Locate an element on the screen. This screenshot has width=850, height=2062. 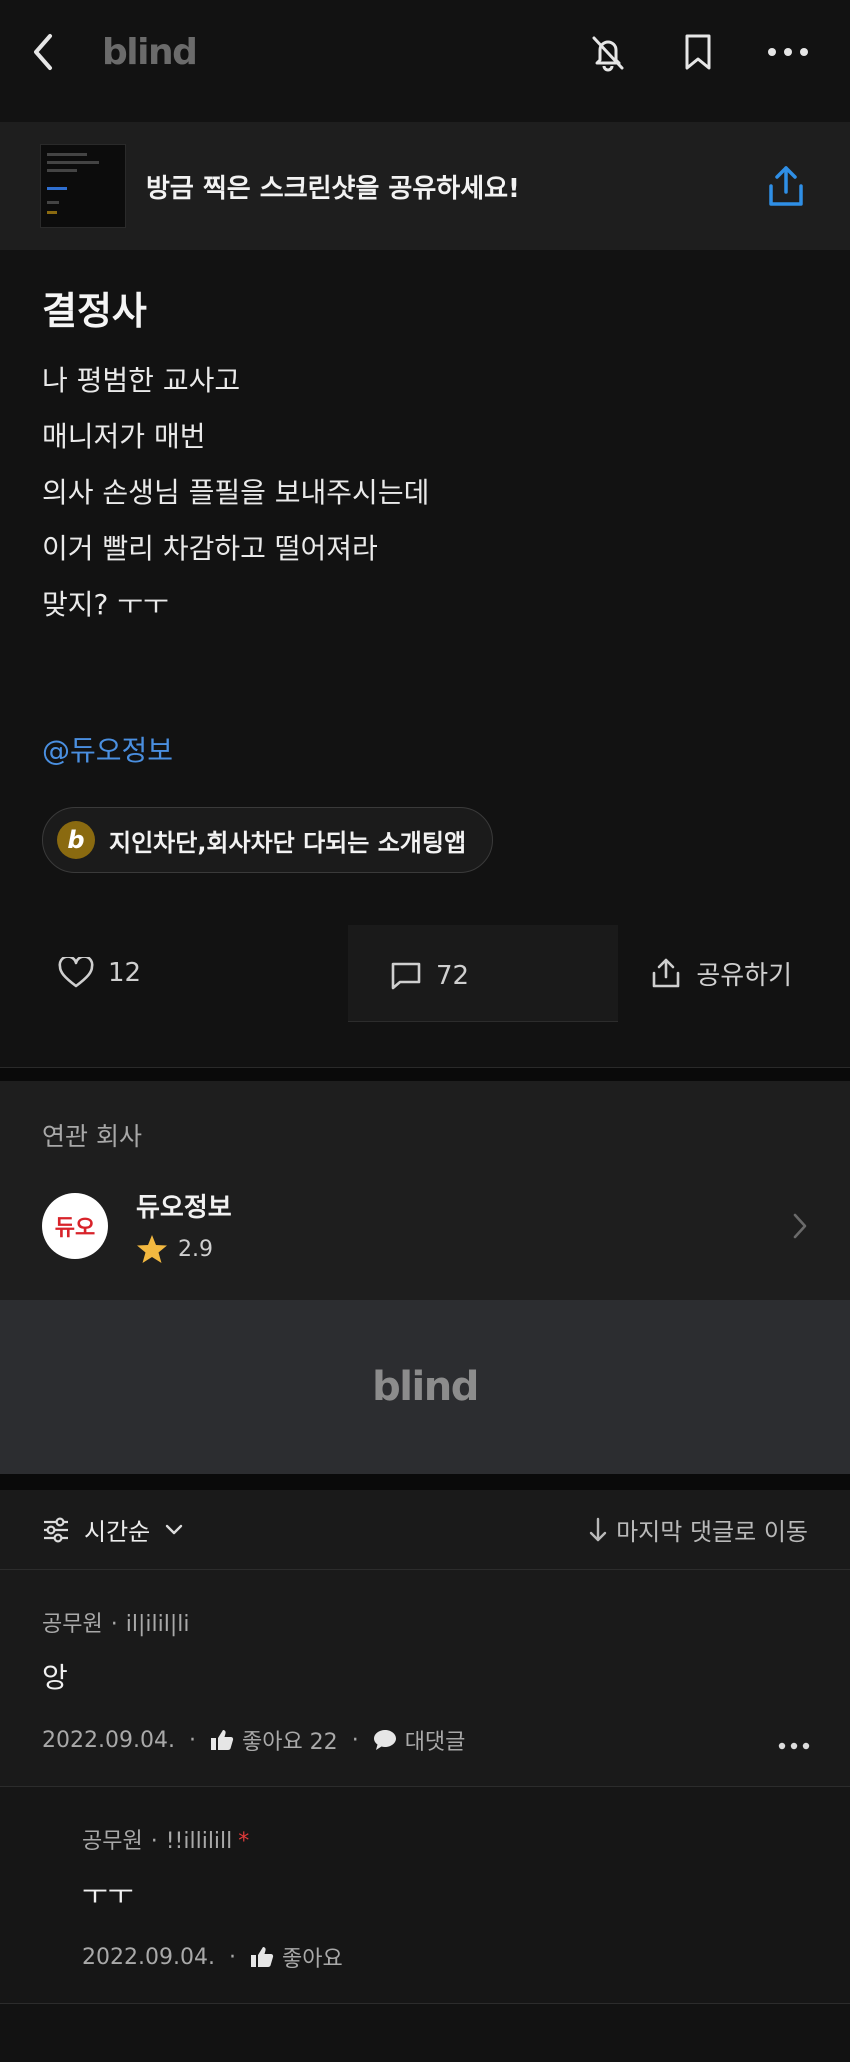
post-line: 이거 빨리 차감하고 떨어져라 is located at coordinates (210, 548).